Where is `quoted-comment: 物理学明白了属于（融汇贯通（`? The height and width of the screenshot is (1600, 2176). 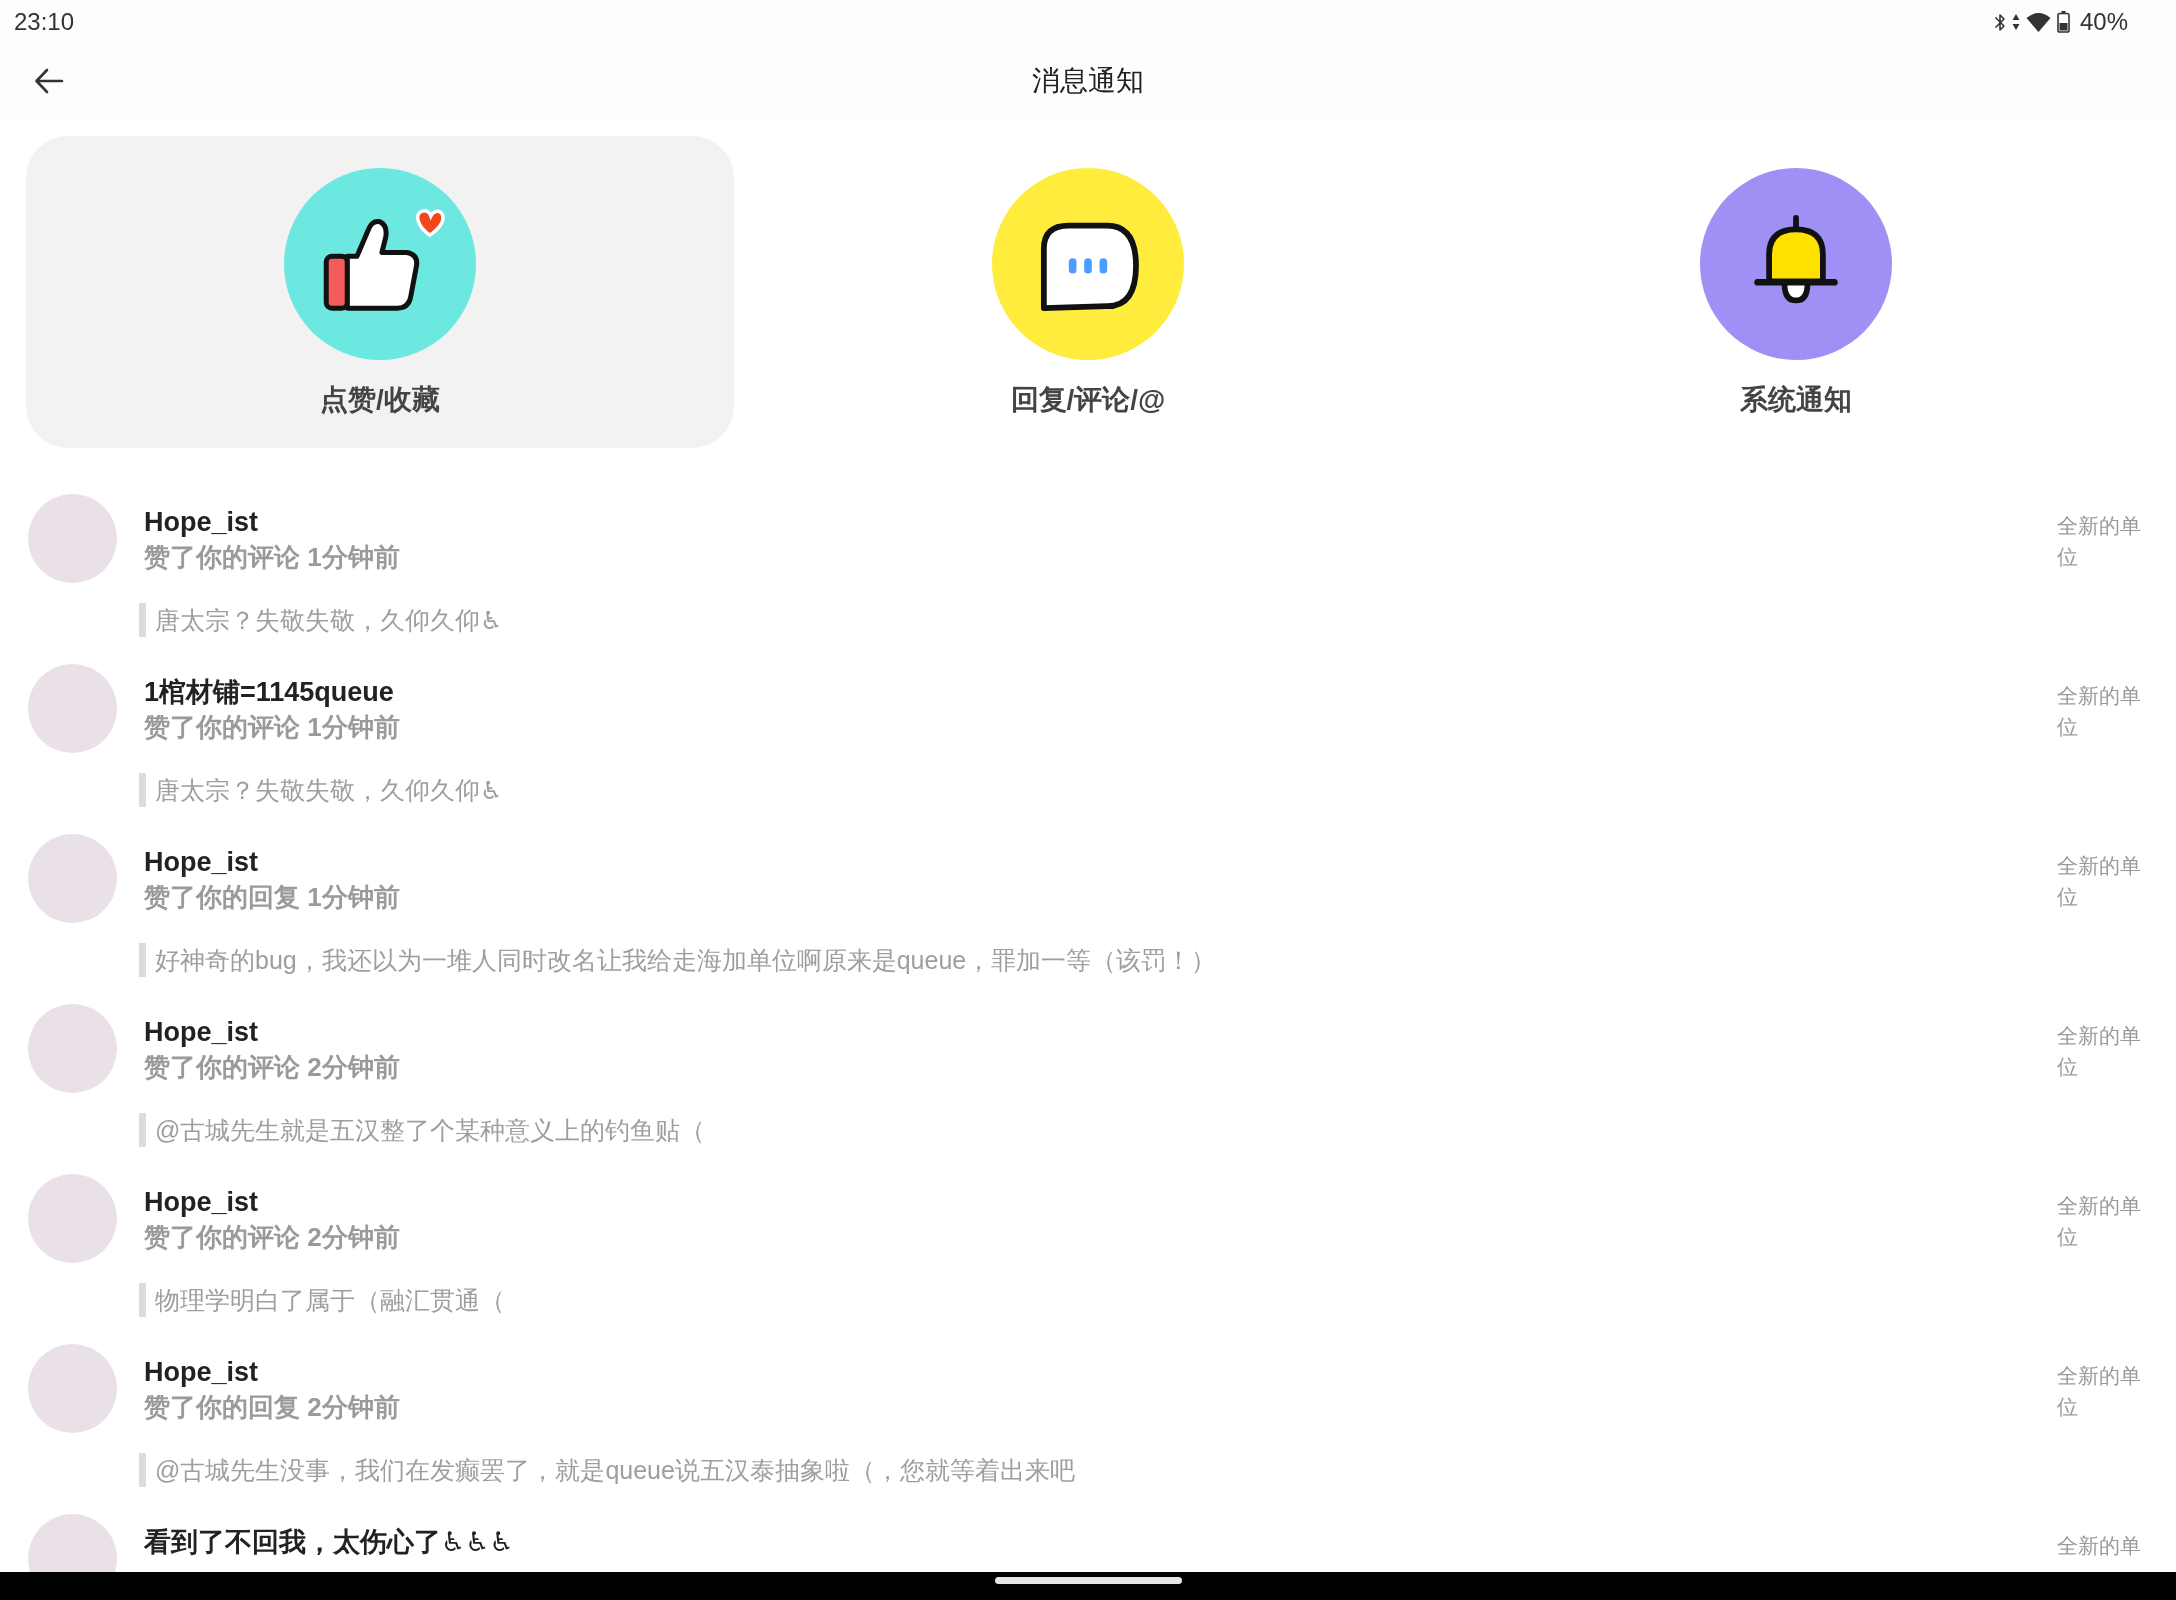
quoted-comment: 物理学明白了属于（融汇贯通（ is located at coordinates (322, 1300).